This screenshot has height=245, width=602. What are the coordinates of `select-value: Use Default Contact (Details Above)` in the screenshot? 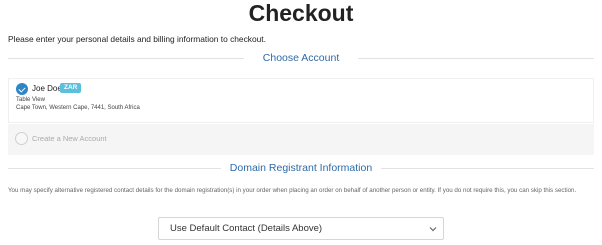 It's located at (246, 228).